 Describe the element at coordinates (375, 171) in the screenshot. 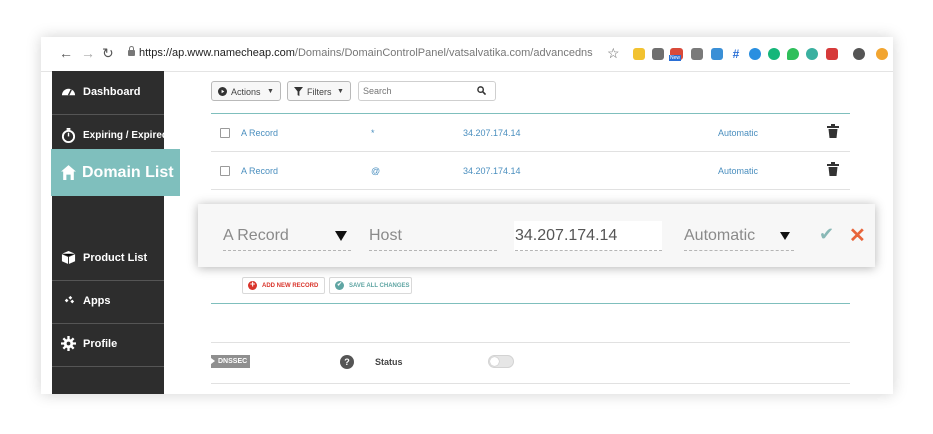

I see `record-host: @` at that location.